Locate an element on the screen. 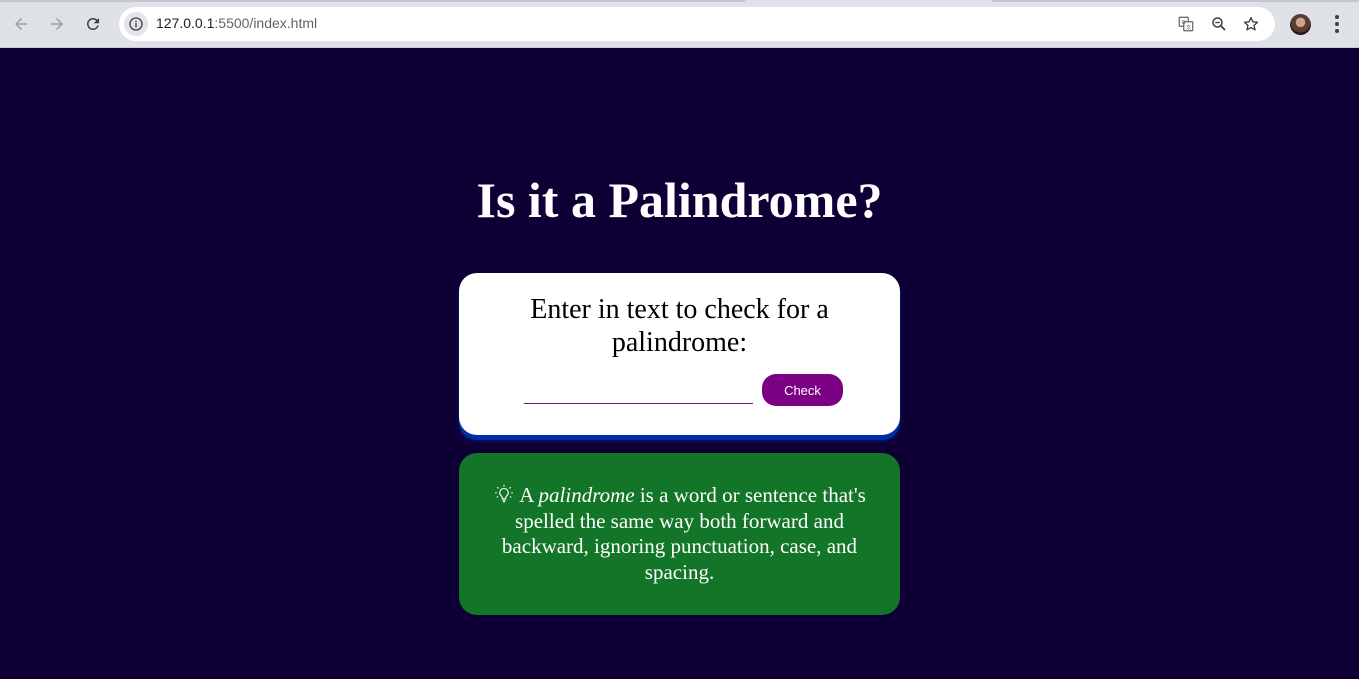 This screenshot has height=679, width=1359. back-arrow-icon is located at coordinates (21, 24).